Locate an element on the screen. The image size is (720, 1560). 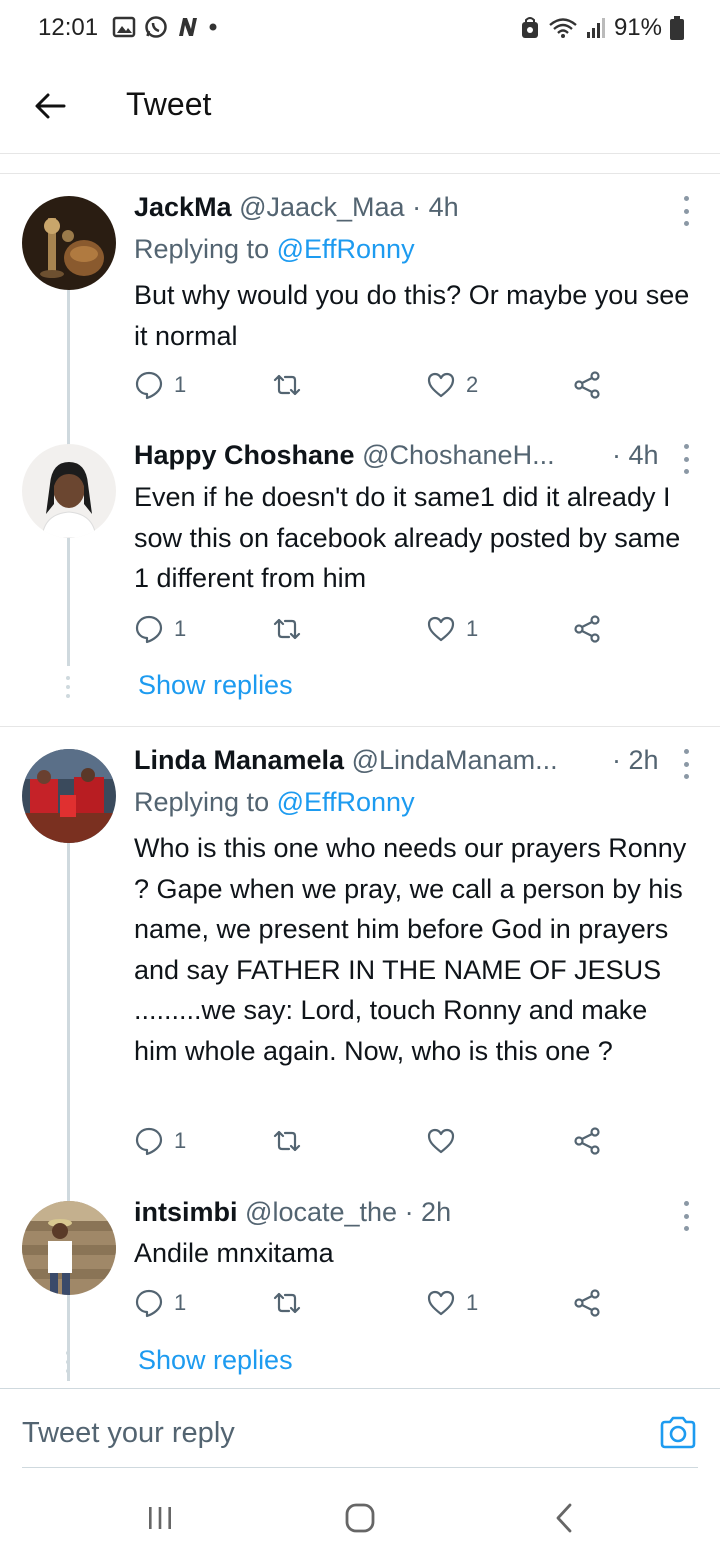
like-button: 2 is located at coordinates (452, 385).